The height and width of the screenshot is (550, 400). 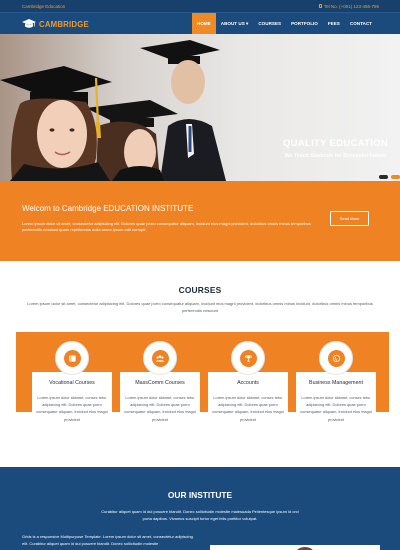 I want to click on banner-title: Welcom to Cambridge EDUCATION INSTITUTE, so click(x=108, y=208).